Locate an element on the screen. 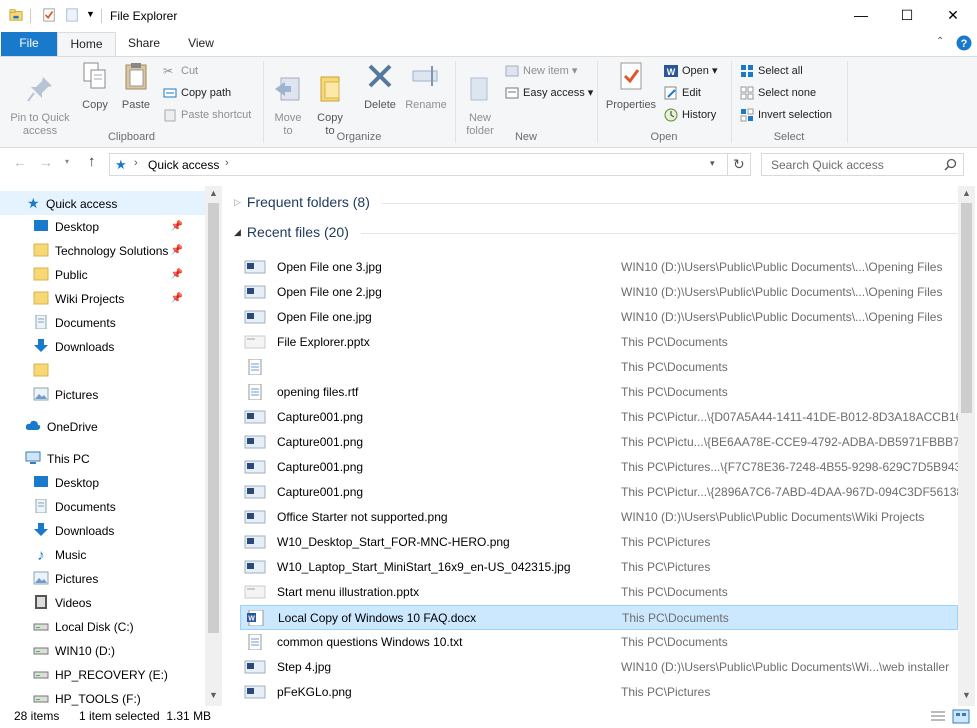 This screenshot has width=977, height=728. properties-button: Properties is located at coordinates (631, 86).